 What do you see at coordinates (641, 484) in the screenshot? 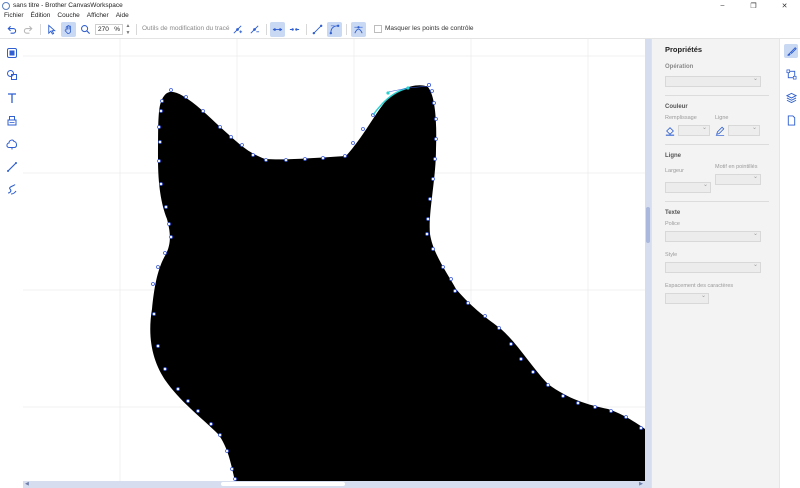
I see `scroll-right-icon: ▶` at bounding box center [641, 484].